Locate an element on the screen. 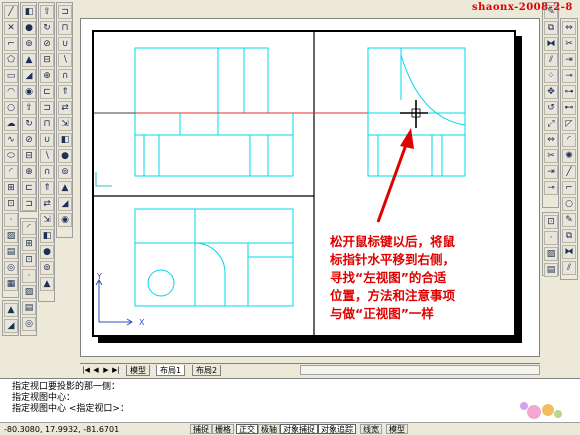 The width and height of the screenshot is (580, 435). tab-layout2: 布局2 is located at coordinates (207, 370).